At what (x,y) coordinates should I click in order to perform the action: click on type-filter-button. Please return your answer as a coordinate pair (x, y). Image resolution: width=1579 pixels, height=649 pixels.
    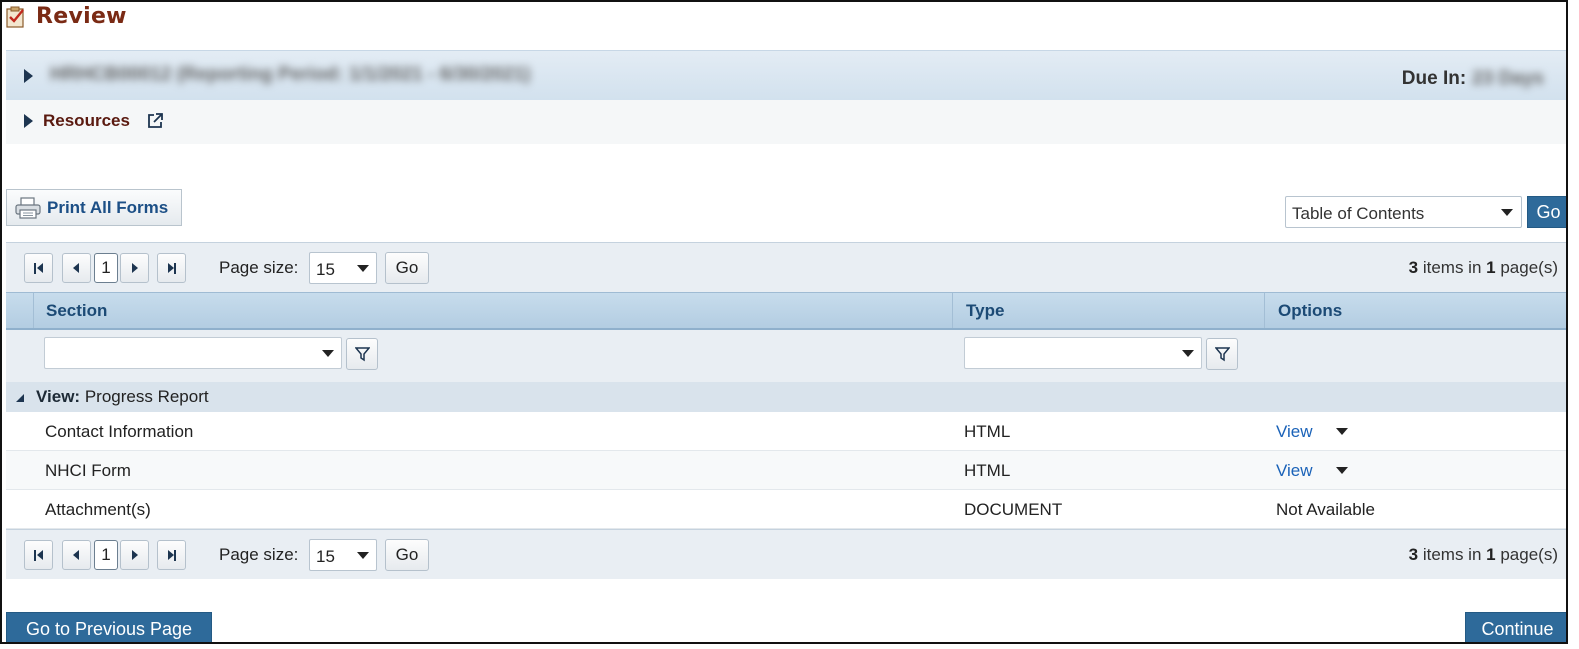
    Looking at the image, I should click on (1222, 354).